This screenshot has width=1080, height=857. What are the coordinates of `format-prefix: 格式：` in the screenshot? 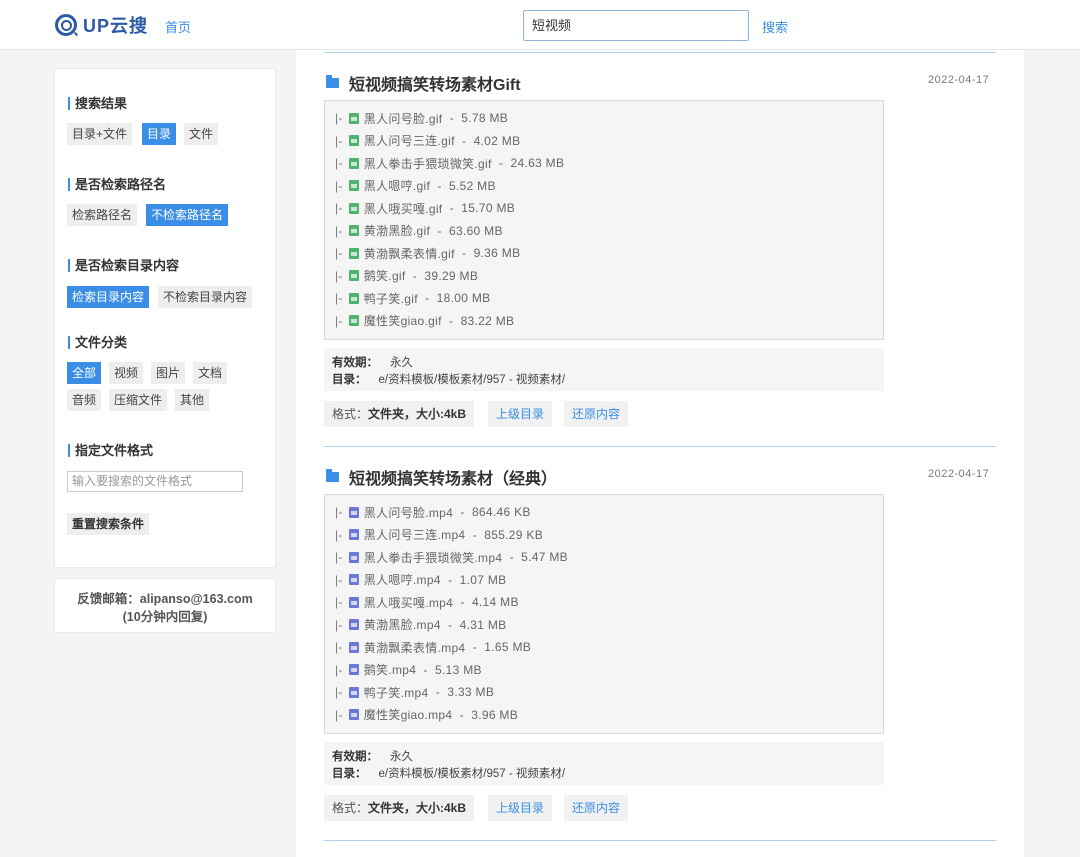 It's located at (350, 414).